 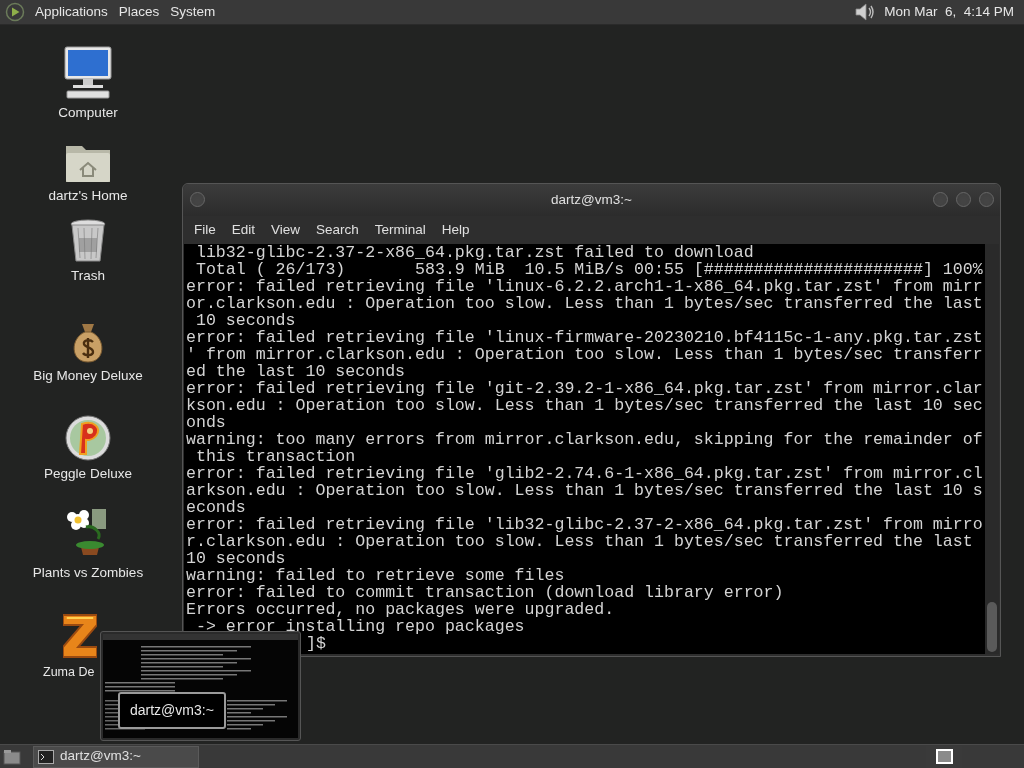 What do you see at coordinates (585, 337) in the screenshot?
I see `terminal-line: error: failed retrieving file 'linux-firmware-20230210.bf4115c-1-any.pkg.tar.zst` at bounding box center [585, 337].